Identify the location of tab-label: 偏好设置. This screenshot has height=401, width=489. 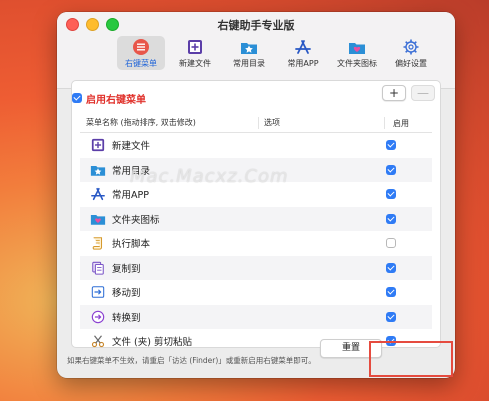
(411, 63).